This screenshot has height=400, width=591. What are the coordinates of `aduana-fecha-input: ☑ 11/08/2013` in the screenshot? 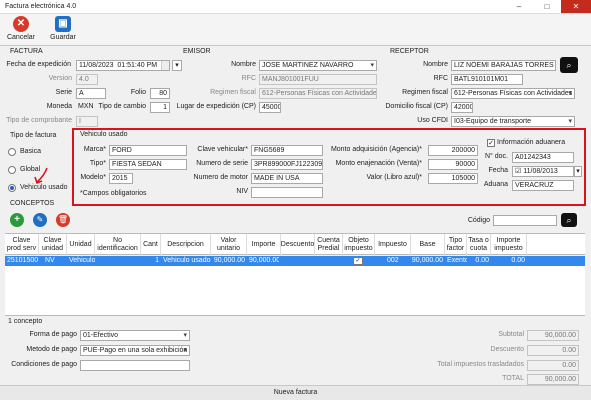 It's located at (543, 171).